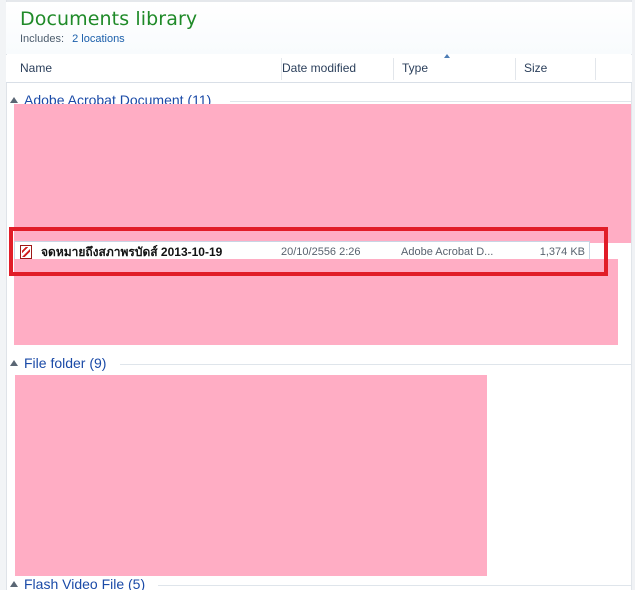 This screenshot has width=635, height=590. I want to click on library-header: Documents library Includes: 2 locations, so click(319, 28).